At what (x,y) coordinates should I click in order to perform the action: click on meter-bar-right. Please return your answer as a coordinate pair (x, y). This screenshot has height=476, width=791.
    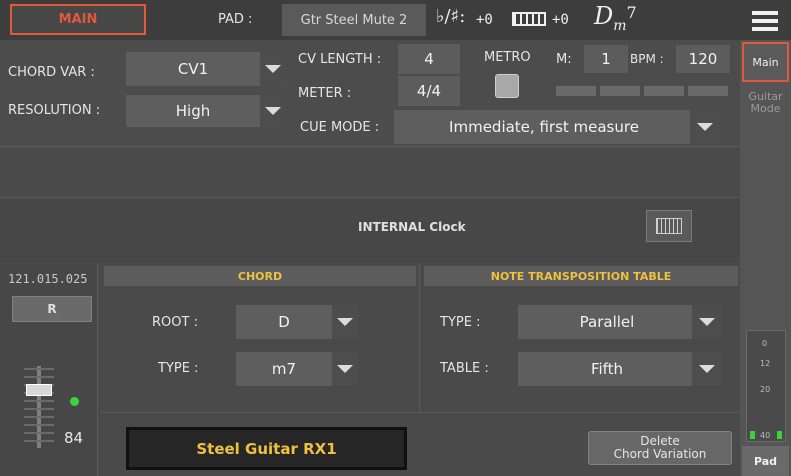
    Looking at the image, I should click on (779, 435).